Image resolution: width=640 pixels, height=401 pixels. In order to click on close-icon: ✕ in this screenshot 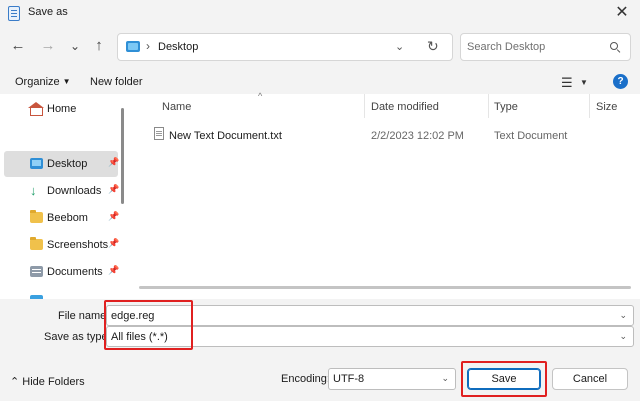, I will do `click(622, 13)`.